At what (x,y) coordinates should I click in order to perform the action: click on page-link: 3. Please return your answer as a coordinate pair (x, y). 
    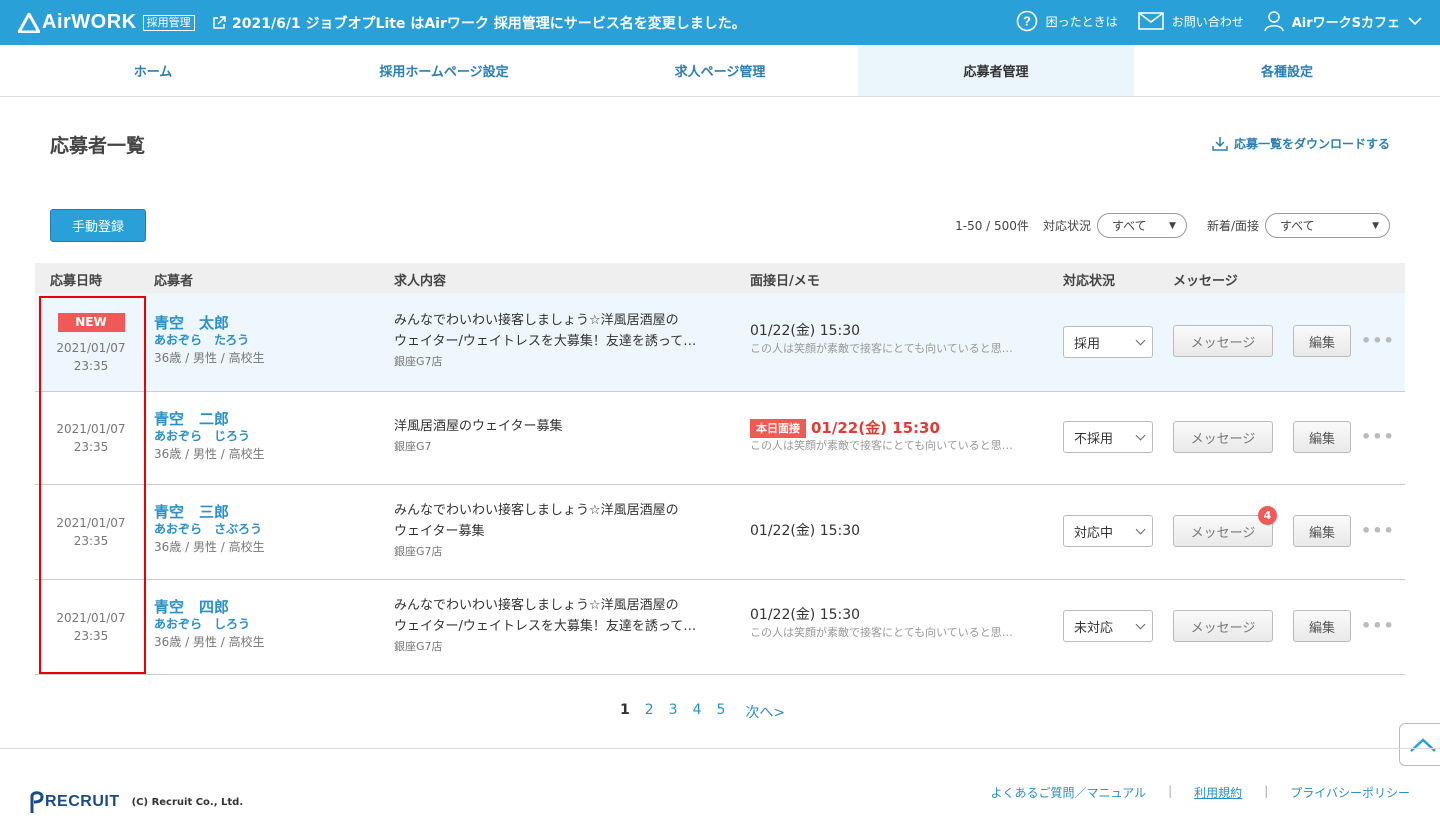
    Looking at the image, I should click on (673, 712).